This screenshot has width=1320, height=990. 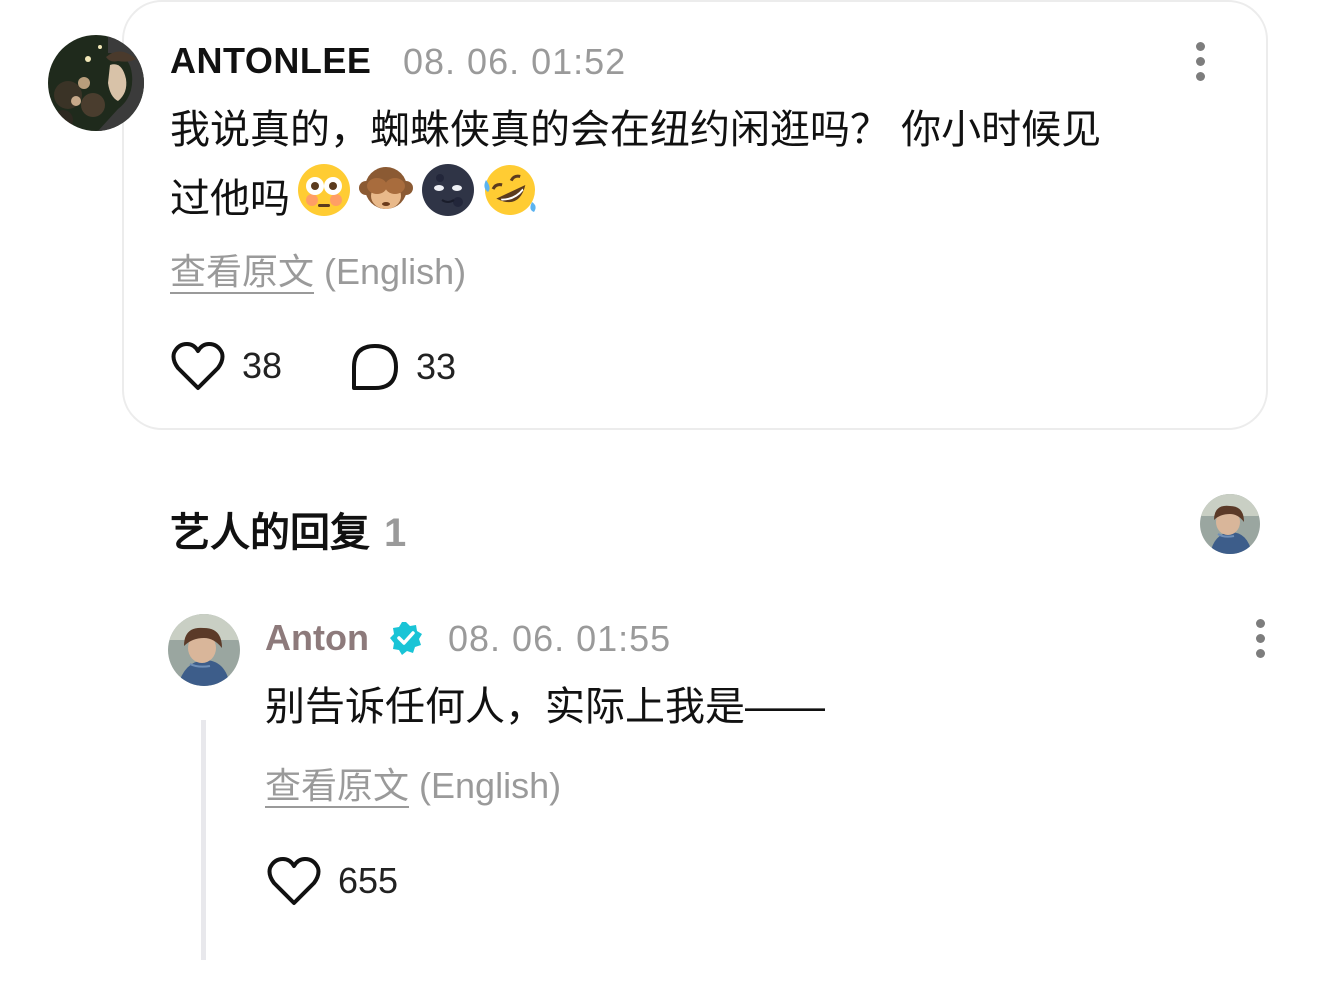 What do you see at coordinates (490, 785) in the screenshot?
I see `reply-original-language-label: (English)` at bounding box center [490, 785].